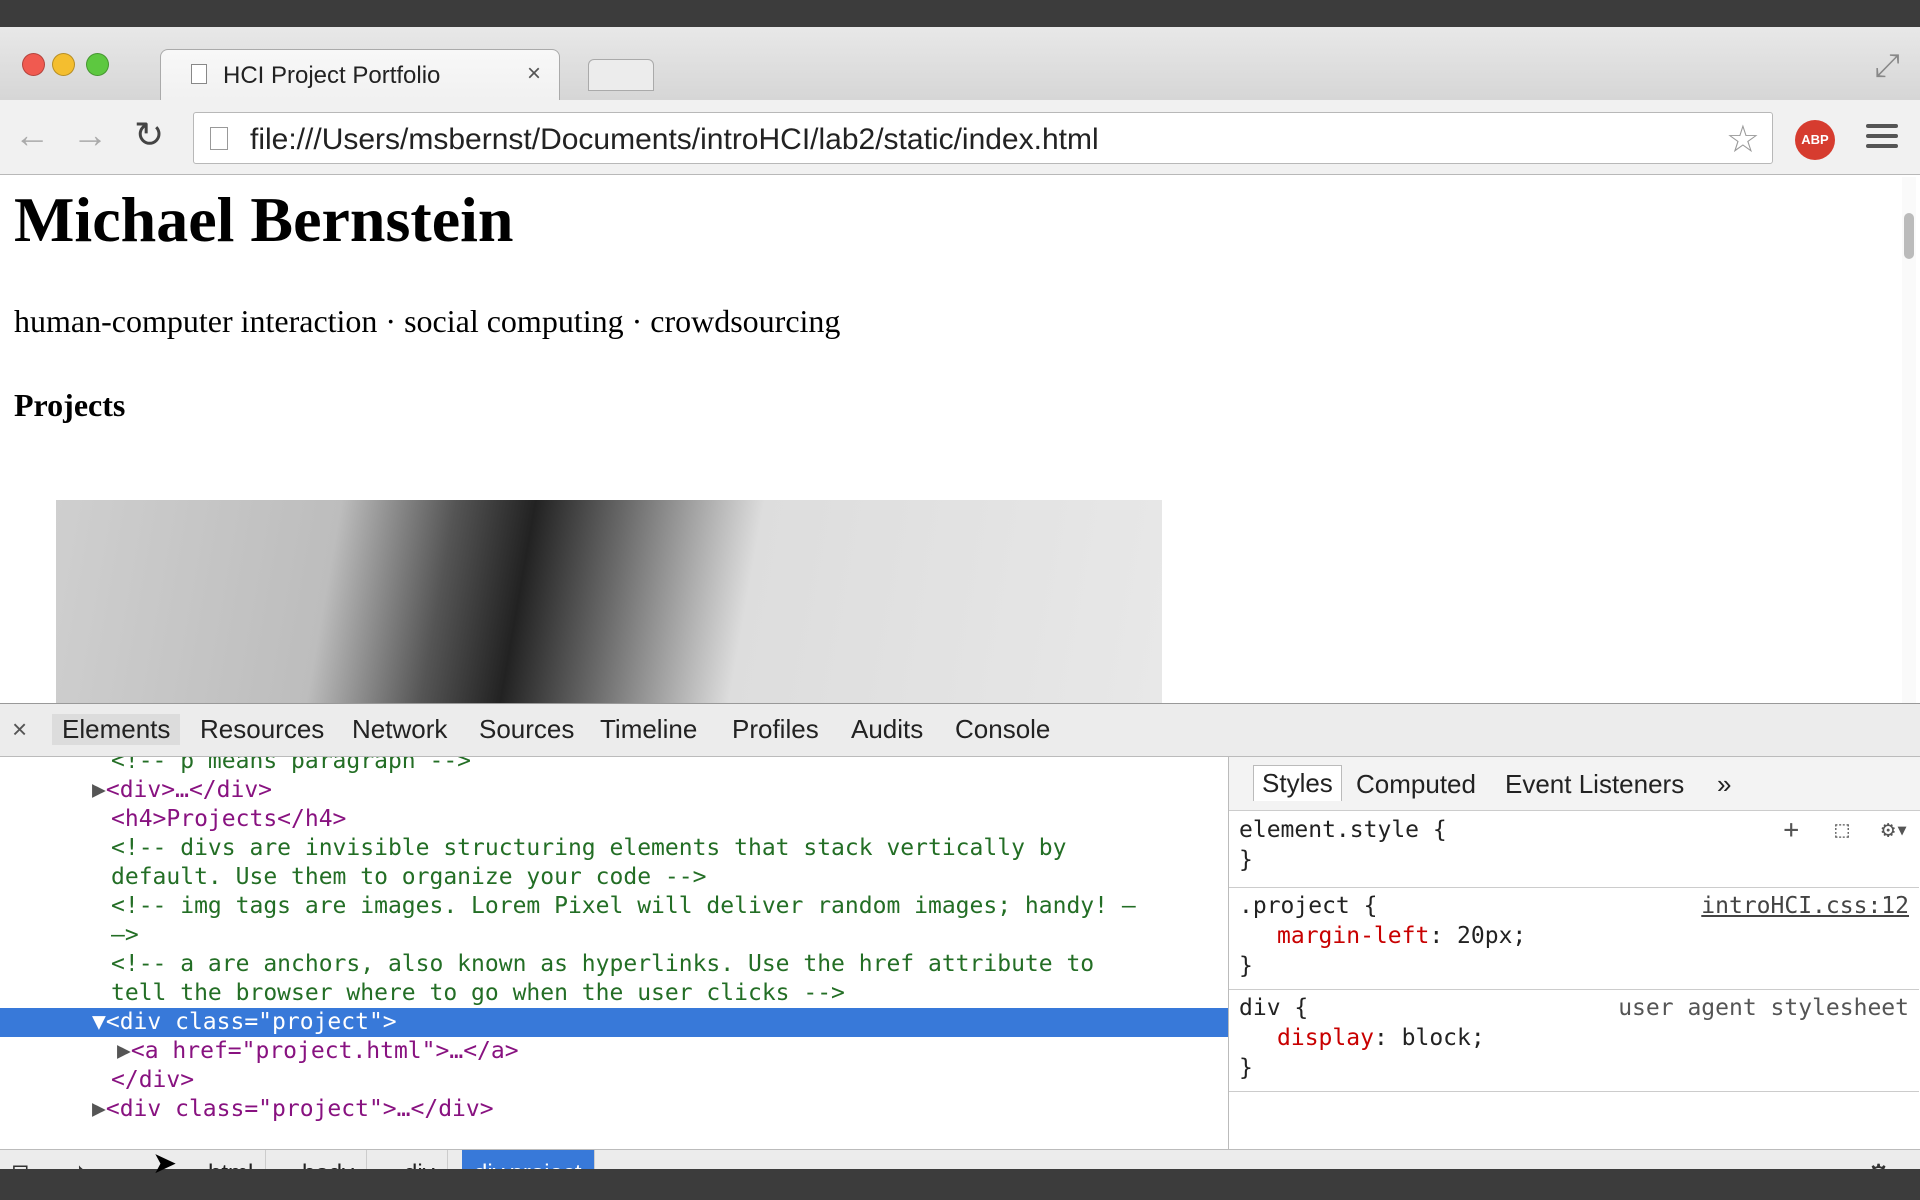  What do you see at coordinates (528, 1159) in the screenshot?
I see `breadcrumb-div-project: div.project` at bounding box center [528, 1159].